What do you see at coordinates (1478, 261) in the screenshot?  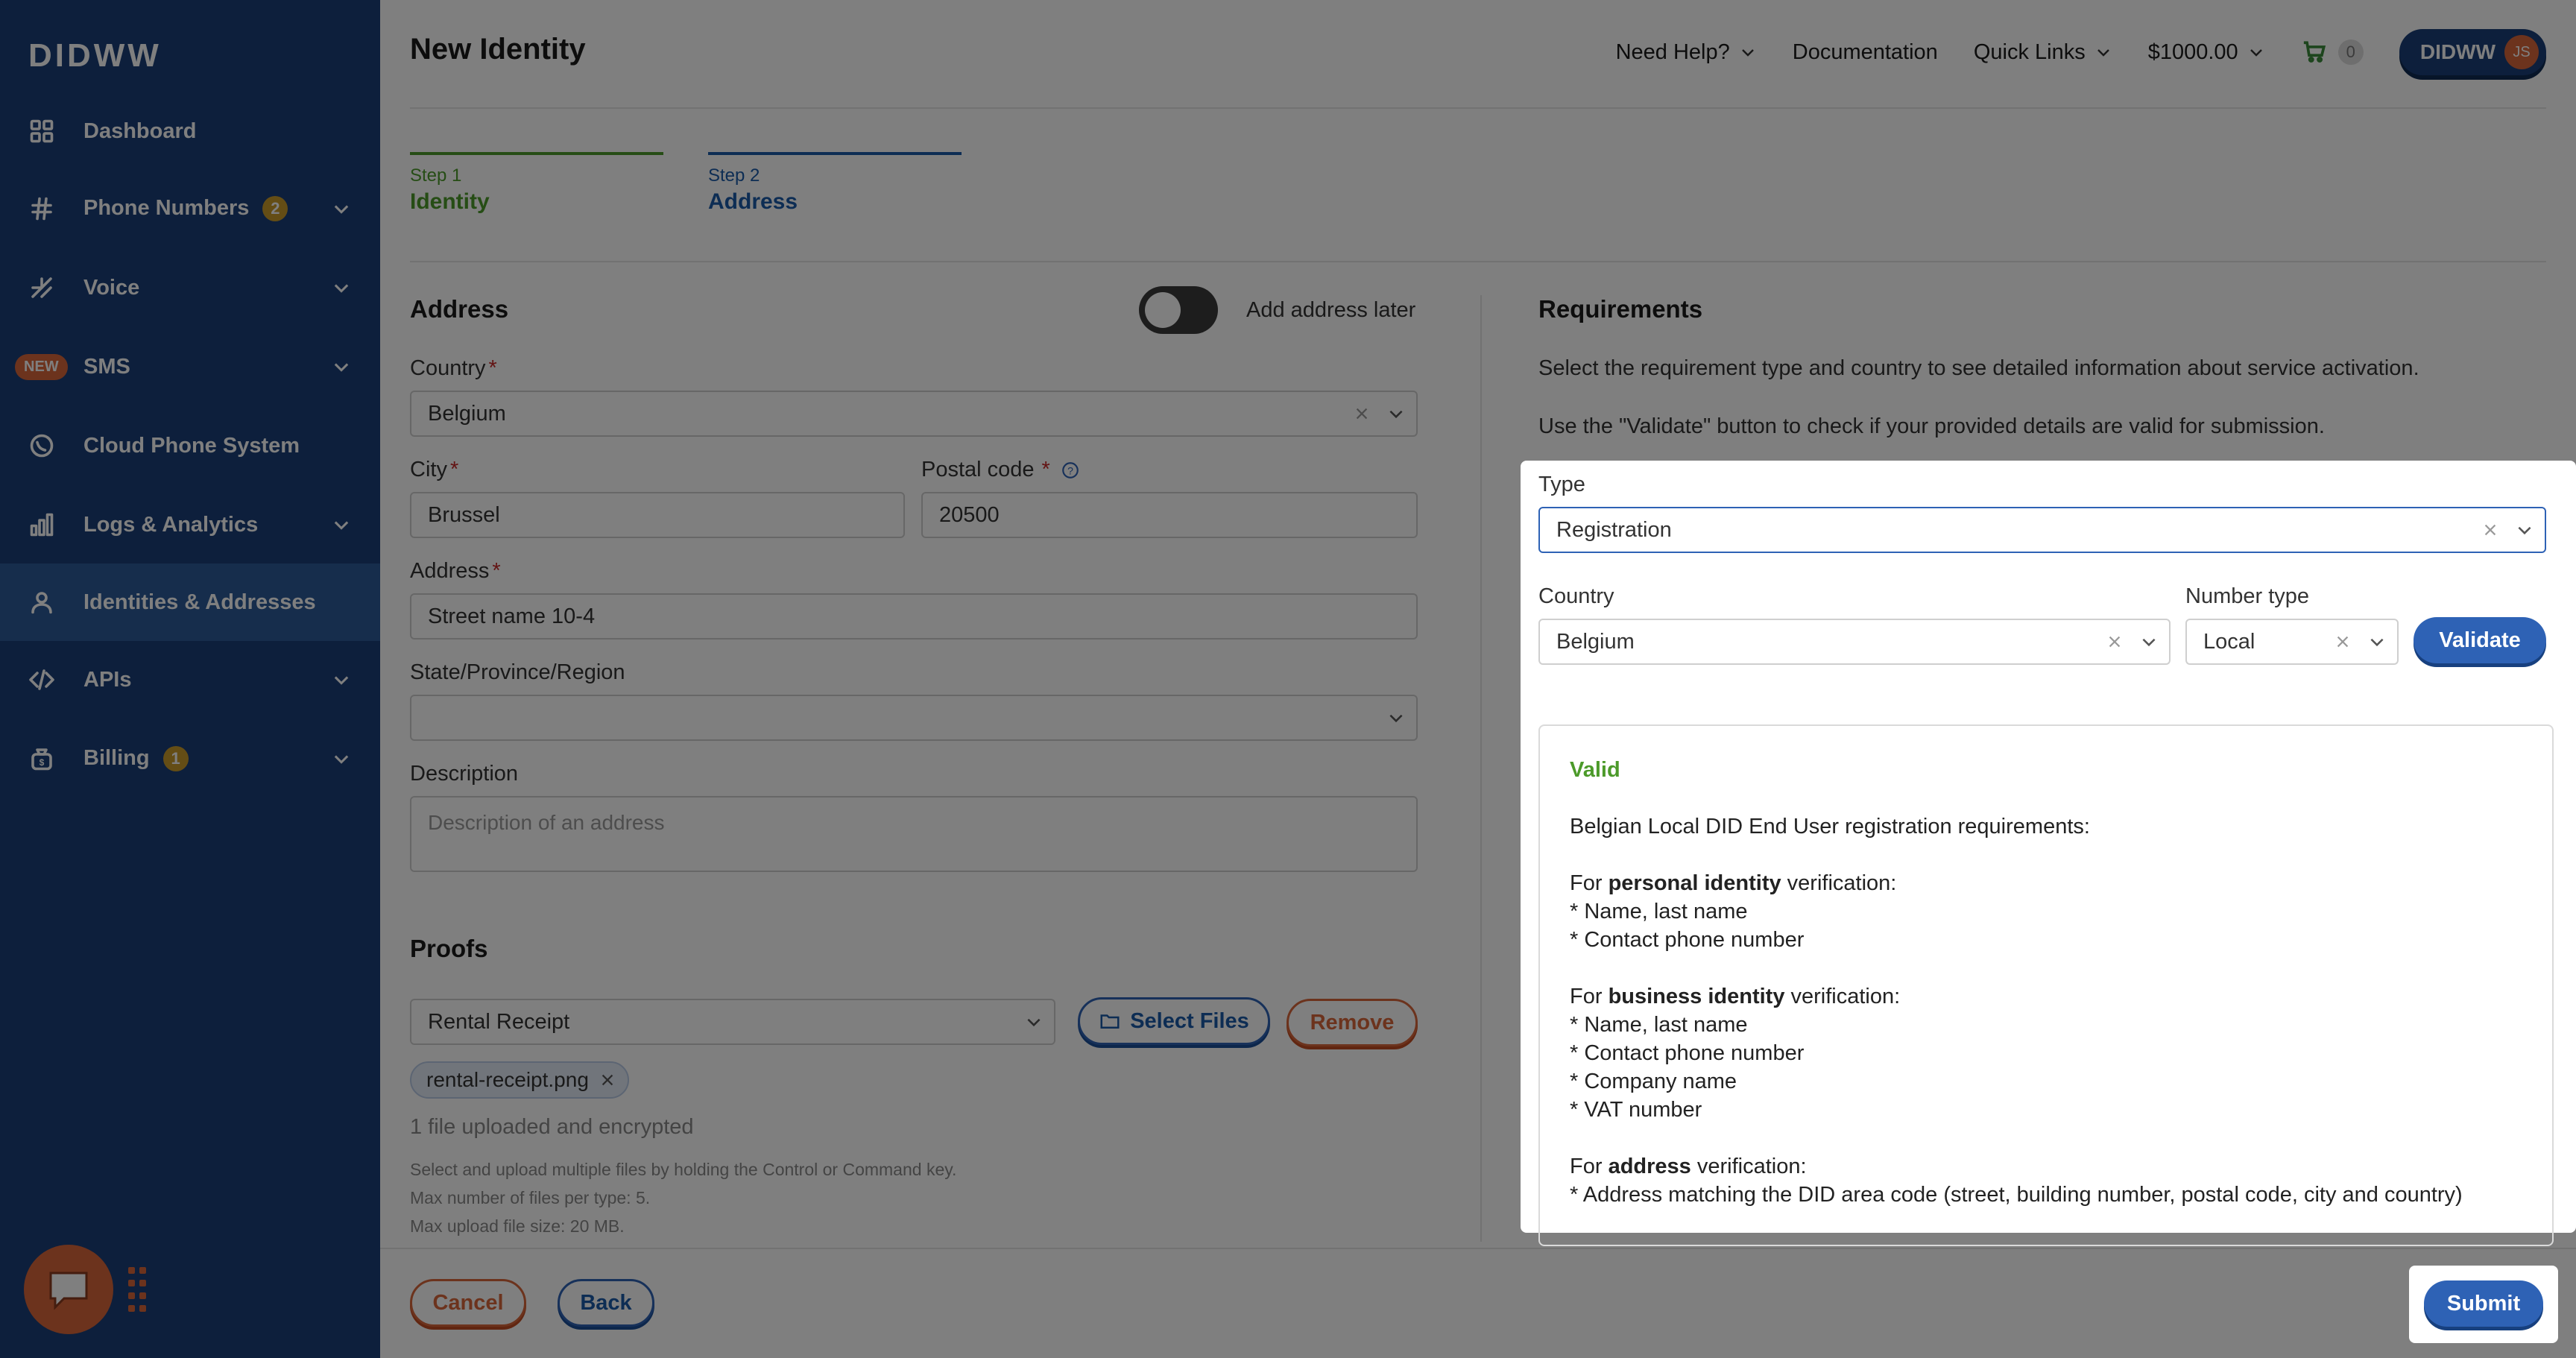 I see `steps-divider` at bounding box center [1478, 261].